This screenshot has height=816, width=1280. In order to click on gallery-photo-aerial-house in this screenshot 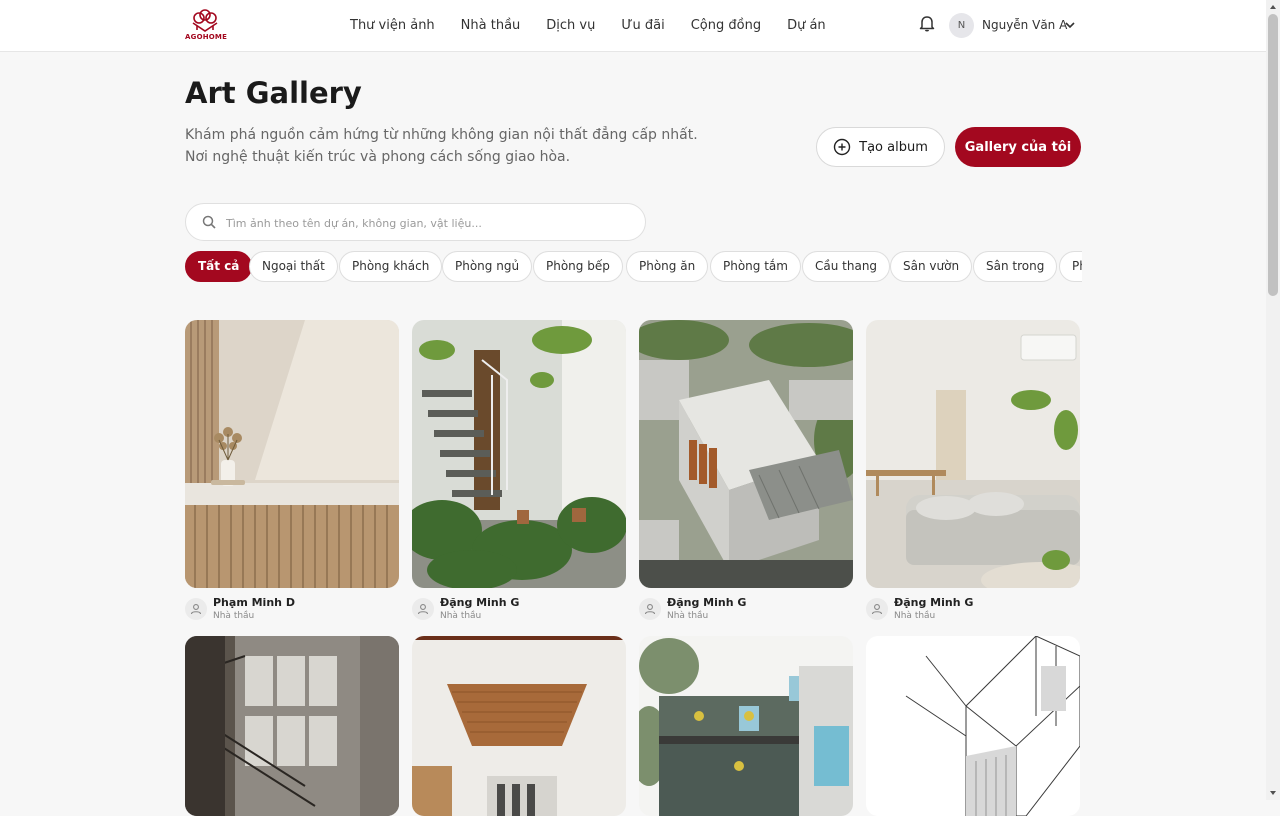, I will do `click(746, 454)`.